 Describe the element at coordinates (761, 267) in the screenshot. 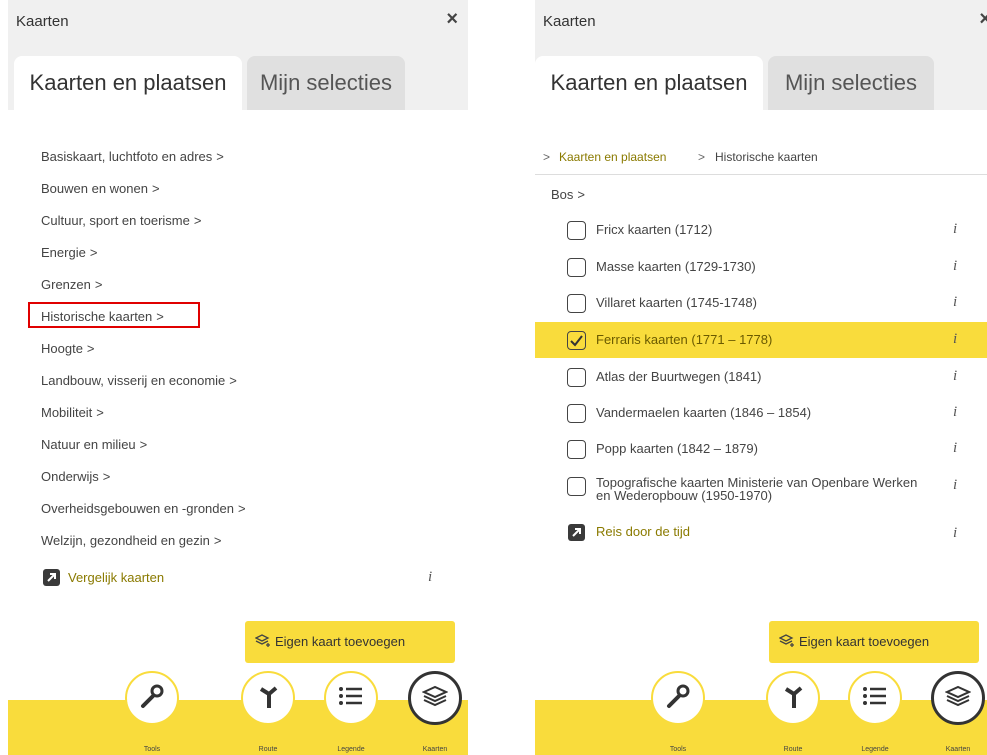

I see `map-list-item: Masse kaarten (1729-1730) i` at that location.